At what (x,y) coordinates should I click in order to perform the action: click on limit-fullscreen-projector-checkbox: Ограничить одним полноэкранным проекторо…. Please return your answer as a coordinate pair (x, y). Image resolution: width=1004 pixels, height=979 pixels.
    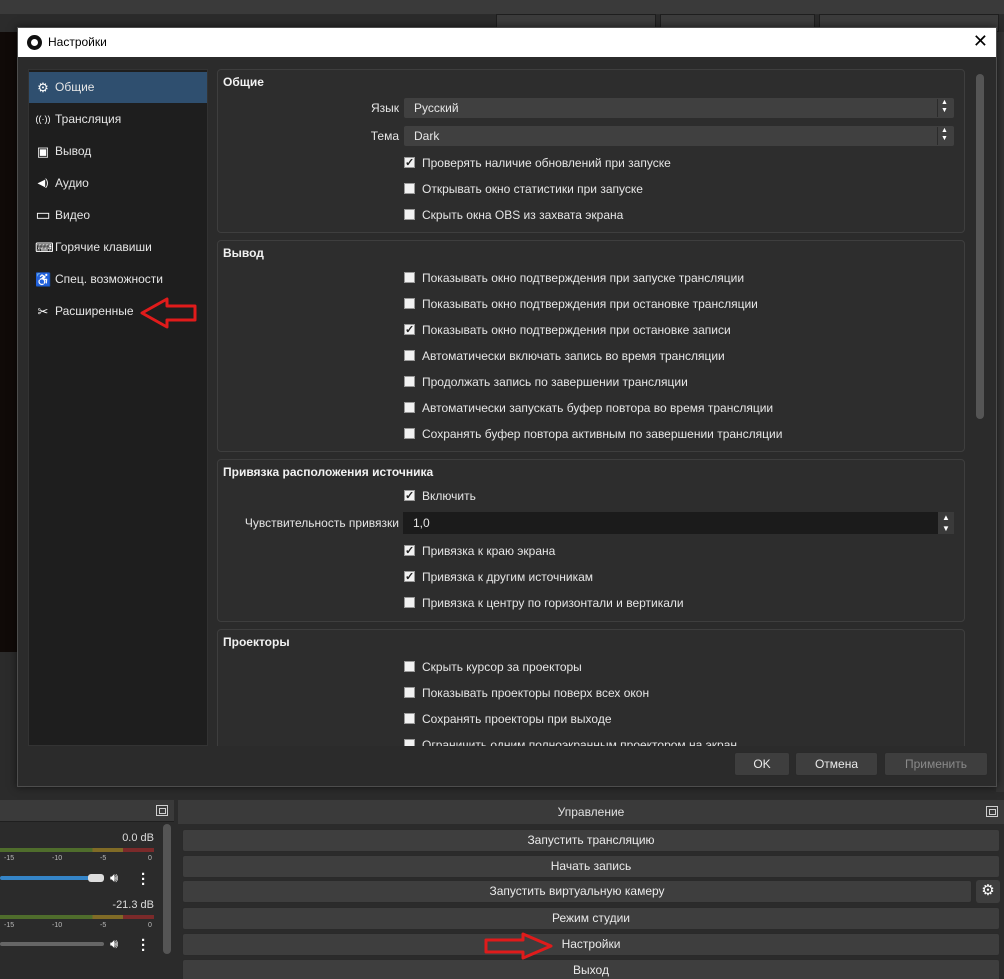
    Looking at the image, I should click on (570, 741).